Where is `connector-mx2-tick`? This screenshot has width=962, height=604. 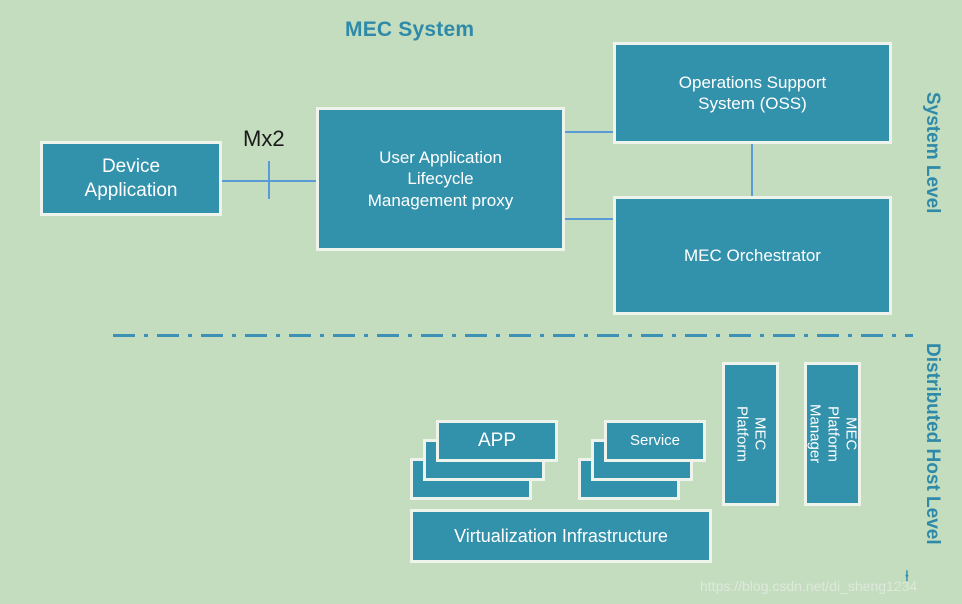 connector-mx2-tick is located at coordinates (269, 180).